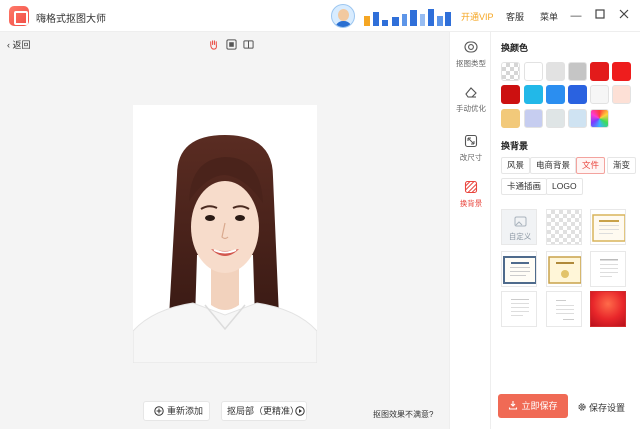 This screenshot has width=640, height=429. I want to click on download-icon, so click(513, 405).